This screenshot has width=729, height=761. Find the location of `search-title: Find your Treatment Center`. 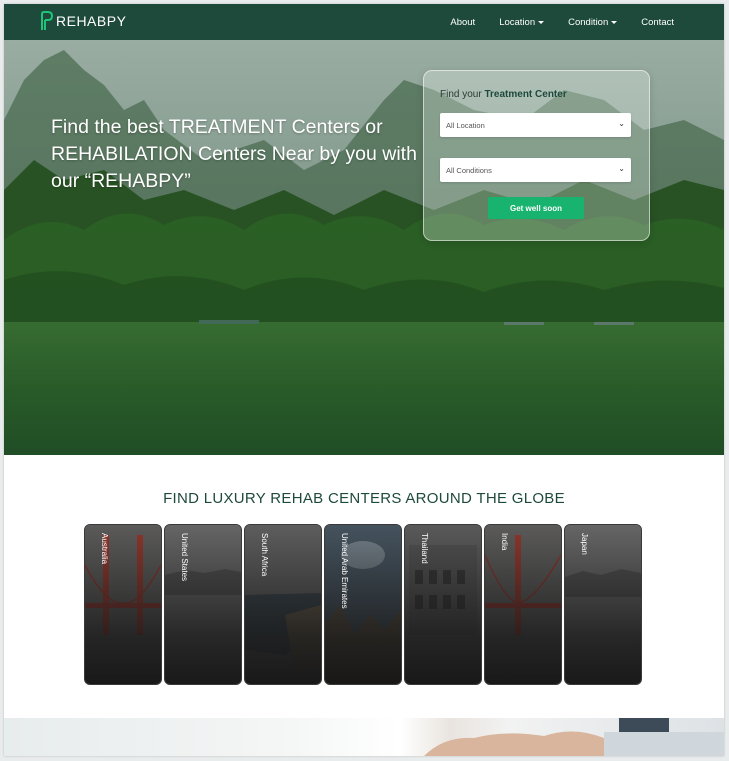

search-title: Find your Treatment Center is located at coordinates (503, 94).